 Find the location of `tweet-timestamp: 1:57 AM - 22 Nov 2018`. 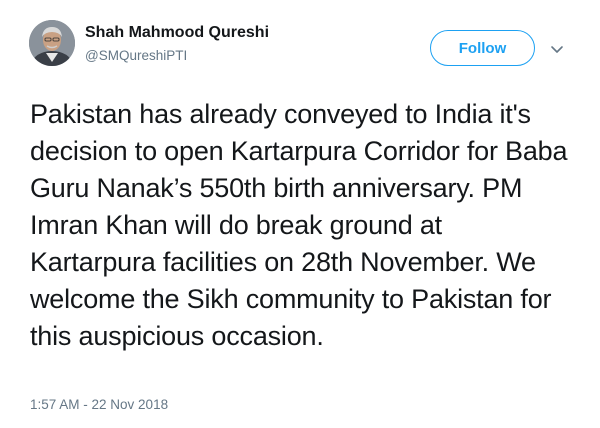

tweet-timestamp: 1:57 AM - 22 Nov 2018 is located at coordinates (99, 404).